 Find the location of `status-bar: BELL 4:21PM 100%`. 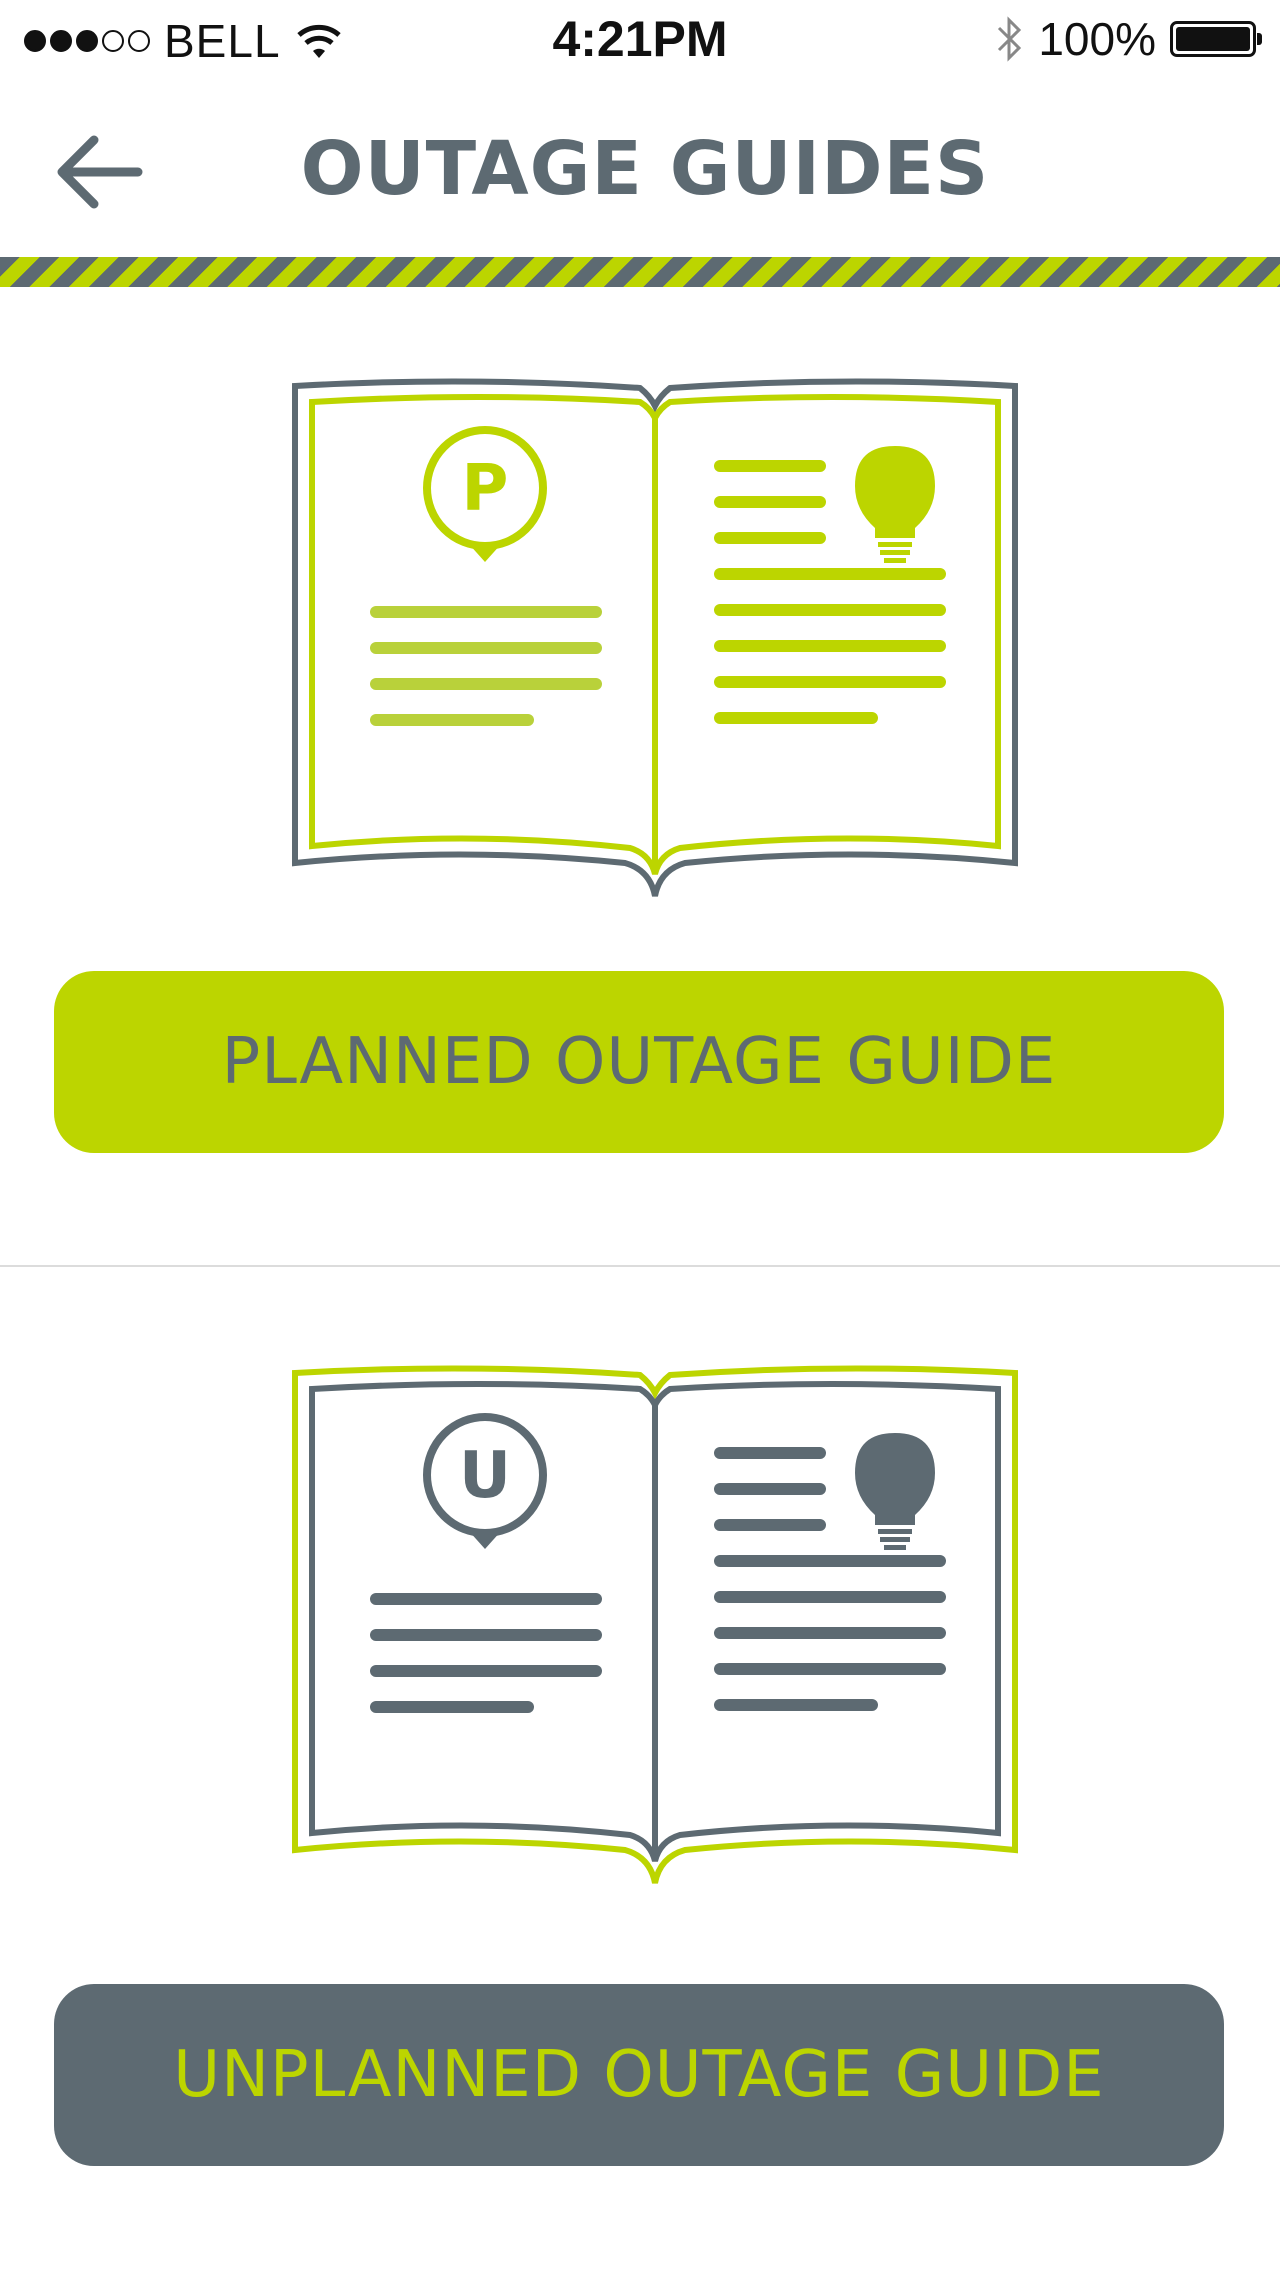

status-bar: BELL 4:21PM 100% is located at coordinates (640, 41).